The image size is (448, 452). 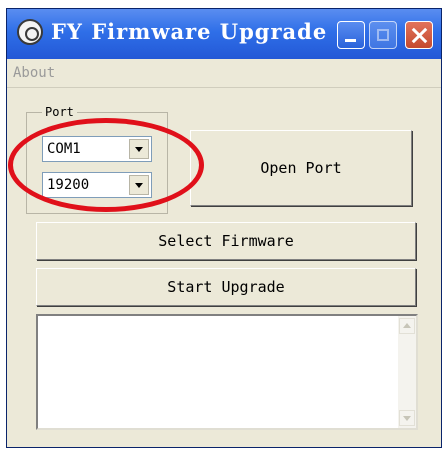 What do you see at coordinates (97, 149) in the screenshot?
I see `port-select: COM1` at bounding box center [97, 149].